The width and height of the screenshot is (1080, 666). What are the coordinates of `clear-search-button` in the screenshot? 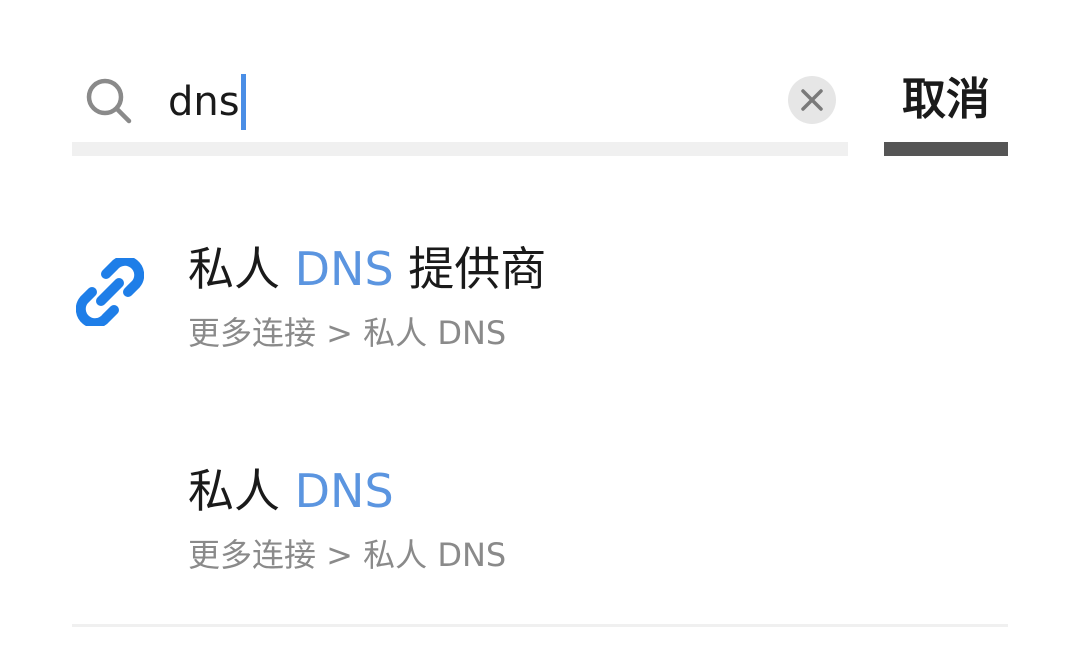 It's located at (812, 100).